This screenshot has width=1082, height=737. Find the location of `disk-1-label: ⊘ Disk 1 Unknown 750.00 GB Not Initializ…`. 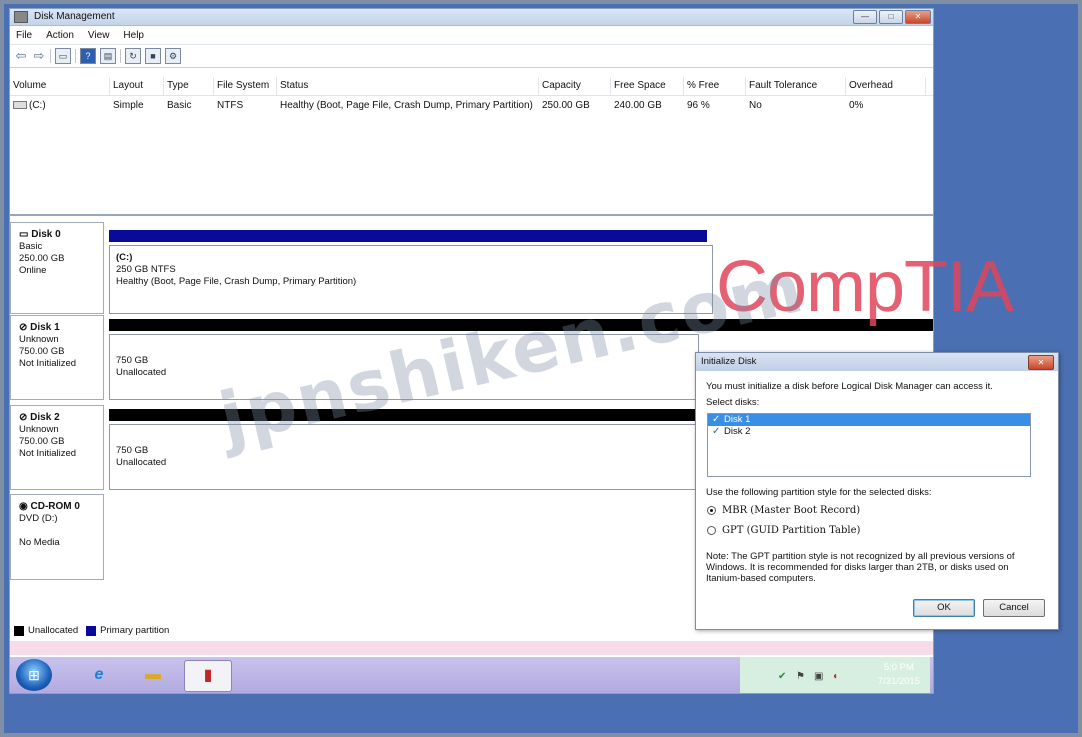

disk-1-label: ⊘ Disk 1 Unknown 750.00 GB Not Initializ… is located at coordinates (57, 357).